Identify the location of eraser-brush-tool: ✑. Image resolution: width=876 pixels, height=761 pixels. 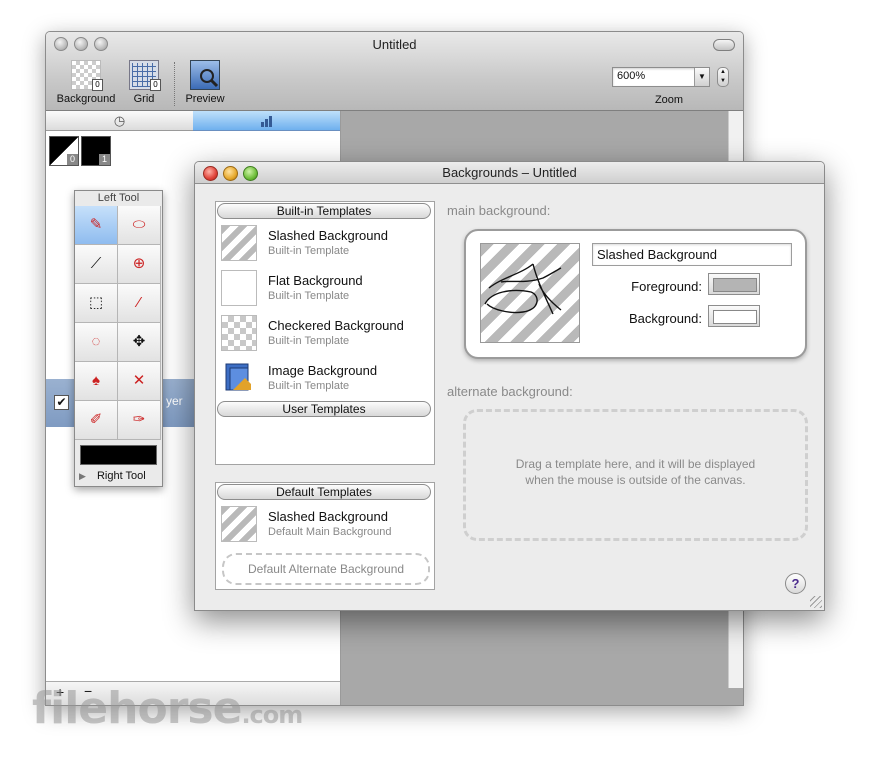
(139, 420).